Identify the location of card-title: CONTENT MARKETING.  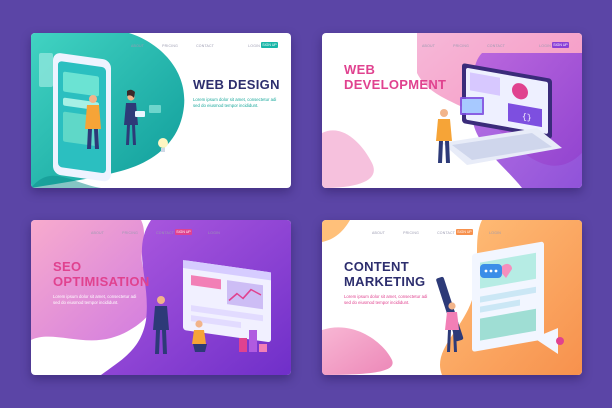
(385, 274).